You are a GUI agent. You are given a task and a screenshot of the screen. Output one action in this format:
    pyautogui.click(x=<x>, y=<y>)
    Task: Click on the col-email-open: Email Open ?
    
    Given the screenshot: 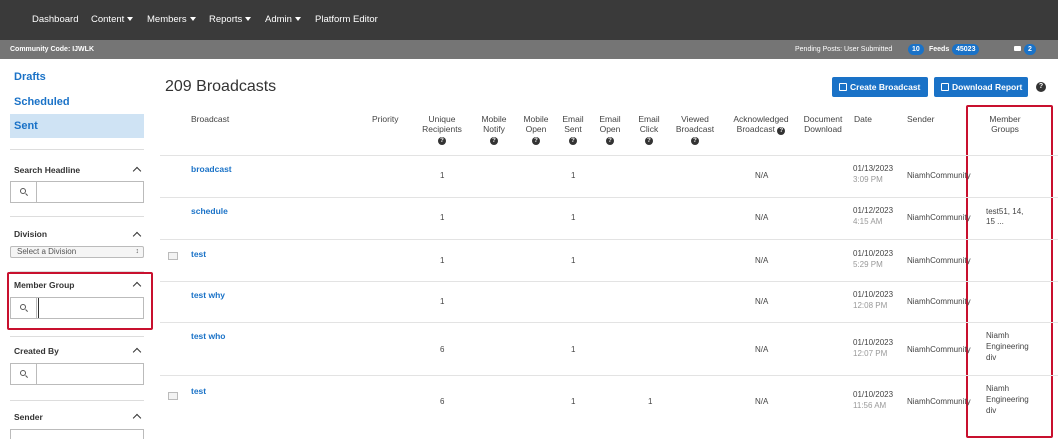 What is the action you would take?
    pyautogui.click(x=610, y=129)
    